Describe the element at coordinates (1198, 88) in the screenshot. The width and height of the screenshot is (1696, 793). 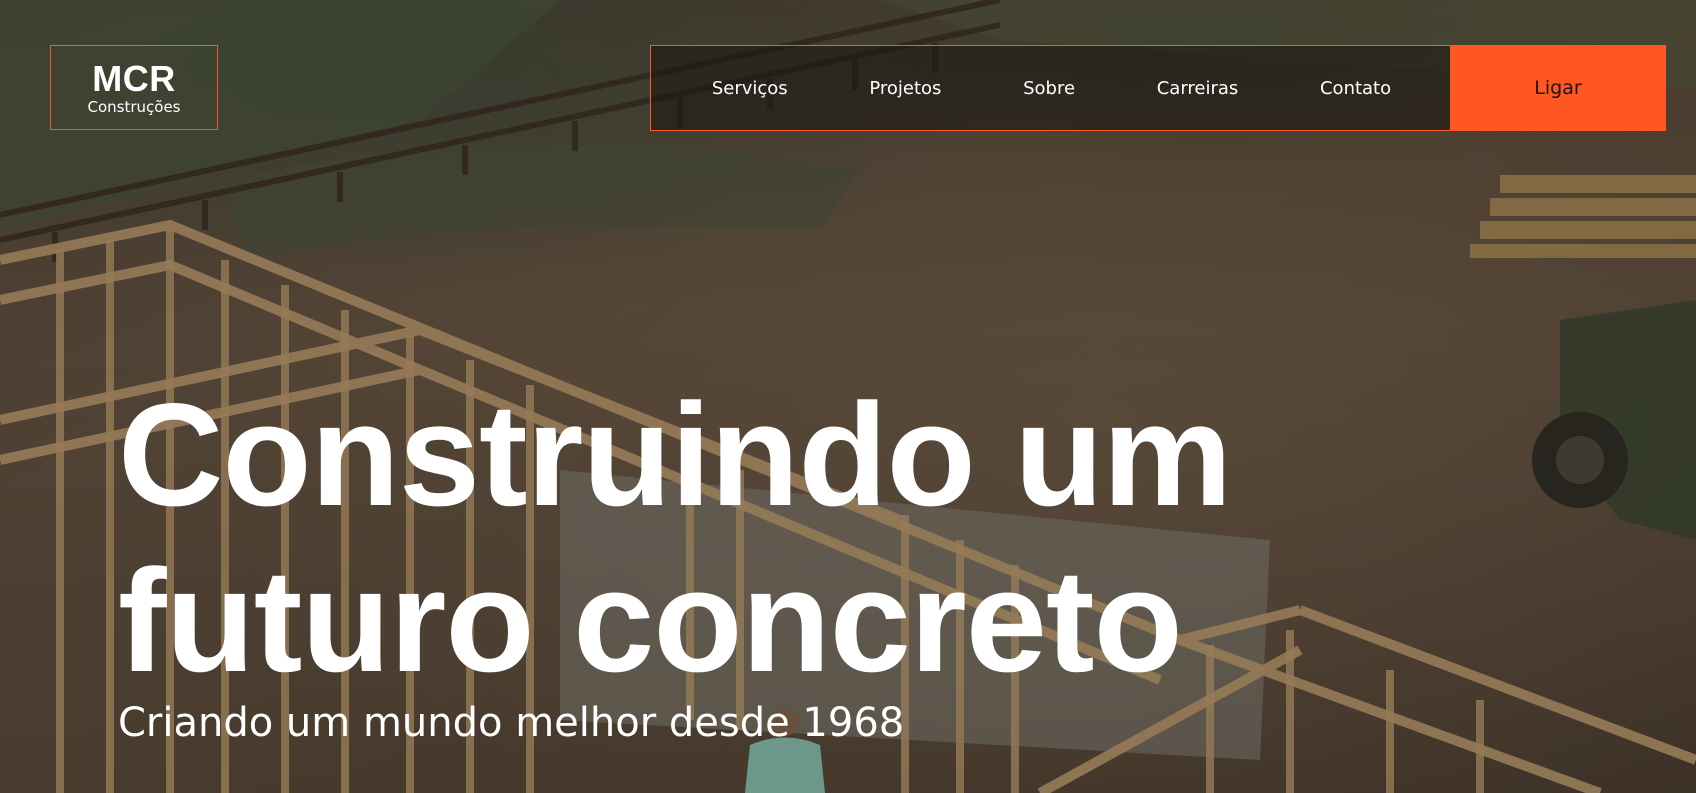
I see `nav-link-carreiras: Carreiras` at that location.